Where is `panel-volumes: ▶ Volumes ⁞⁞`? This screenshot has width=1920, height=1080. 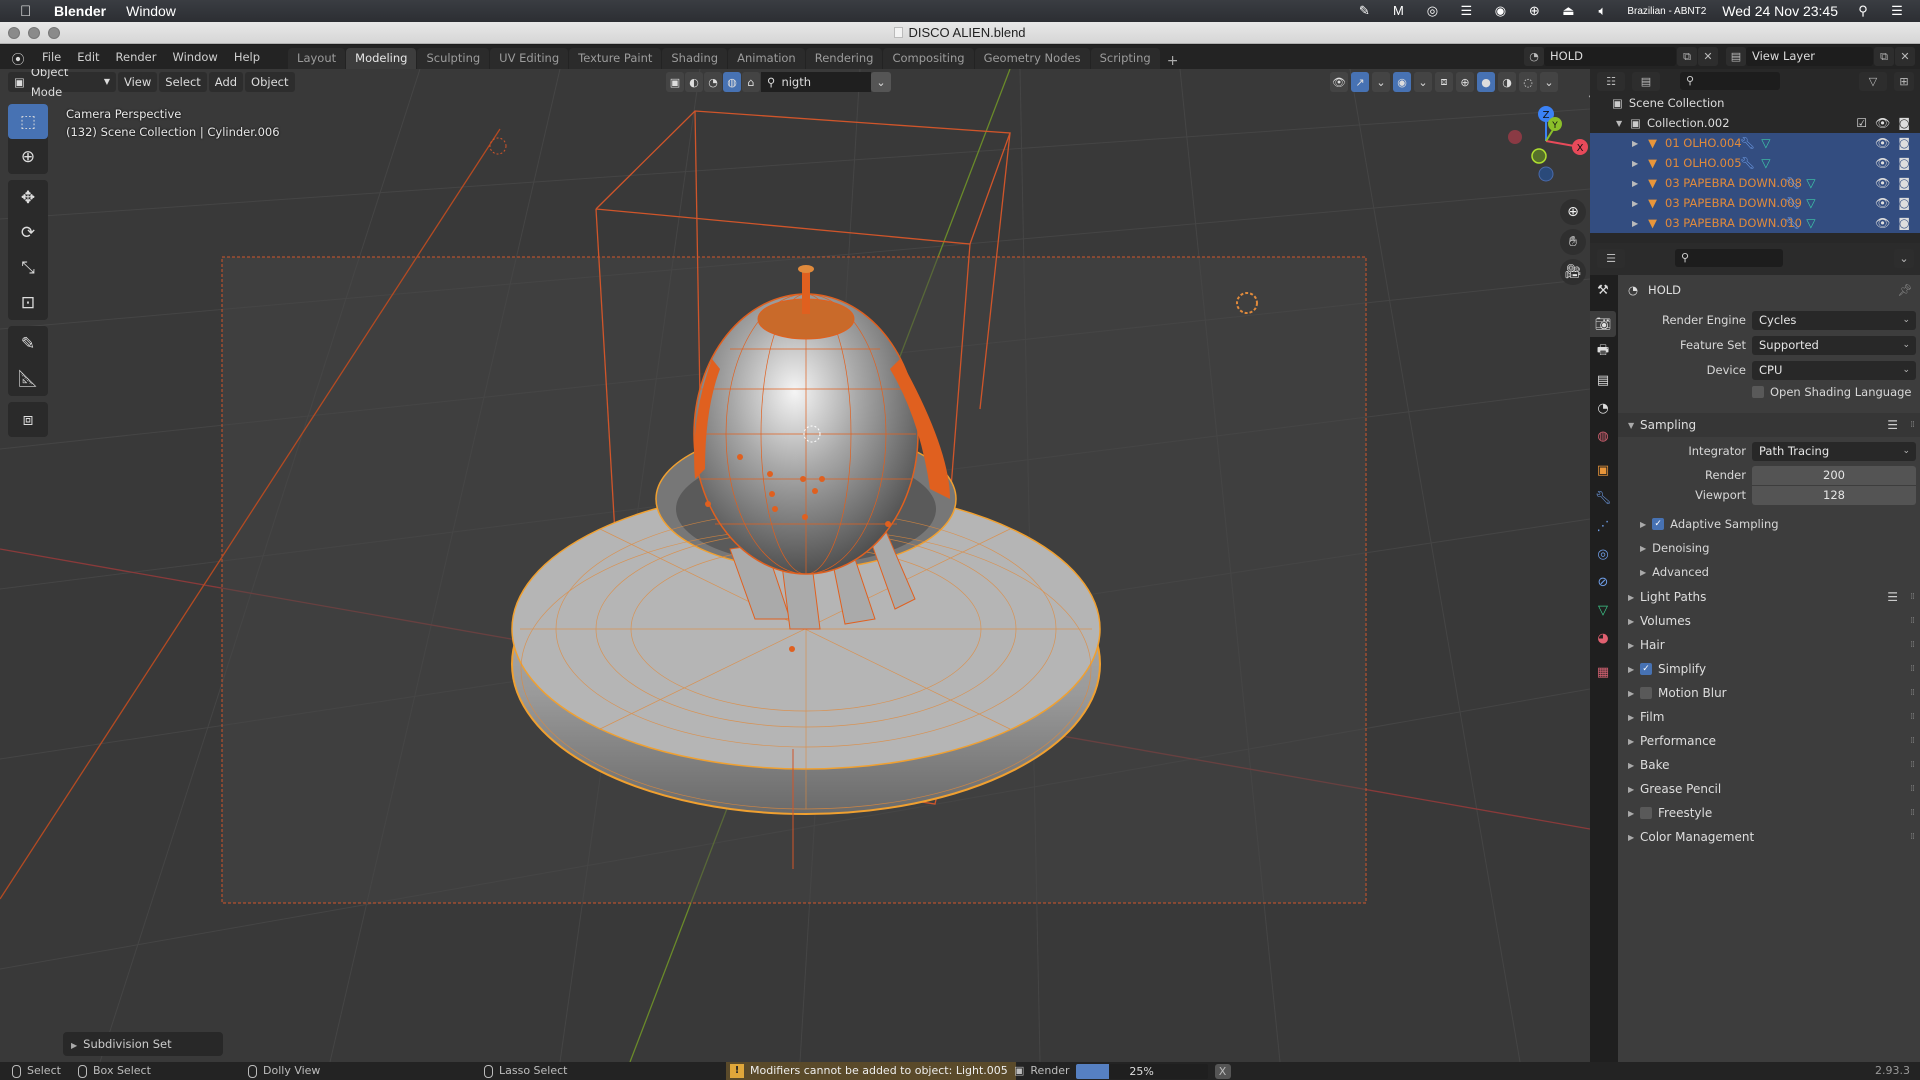
panel-volumes: ▶ Volumes ⁞⁞ is located at coordinates (1769, 621).